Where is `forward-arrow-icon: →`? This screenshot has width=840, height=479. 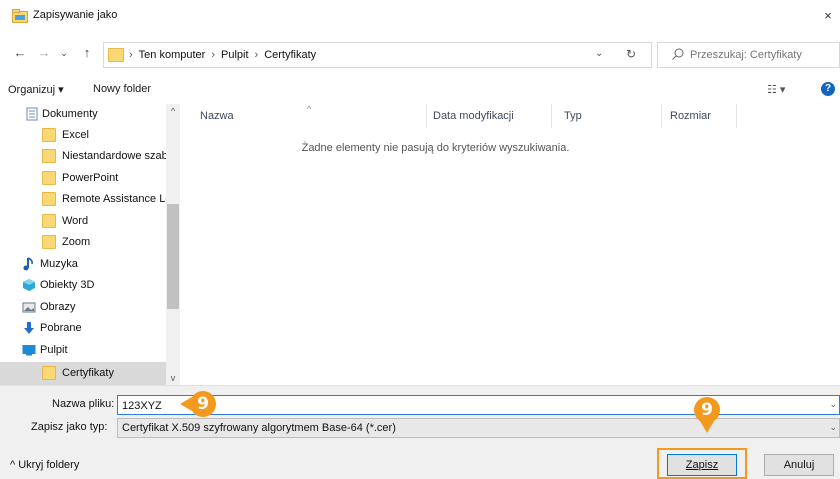 forward-arrow-icon: → is located at coordinates (44, 53).